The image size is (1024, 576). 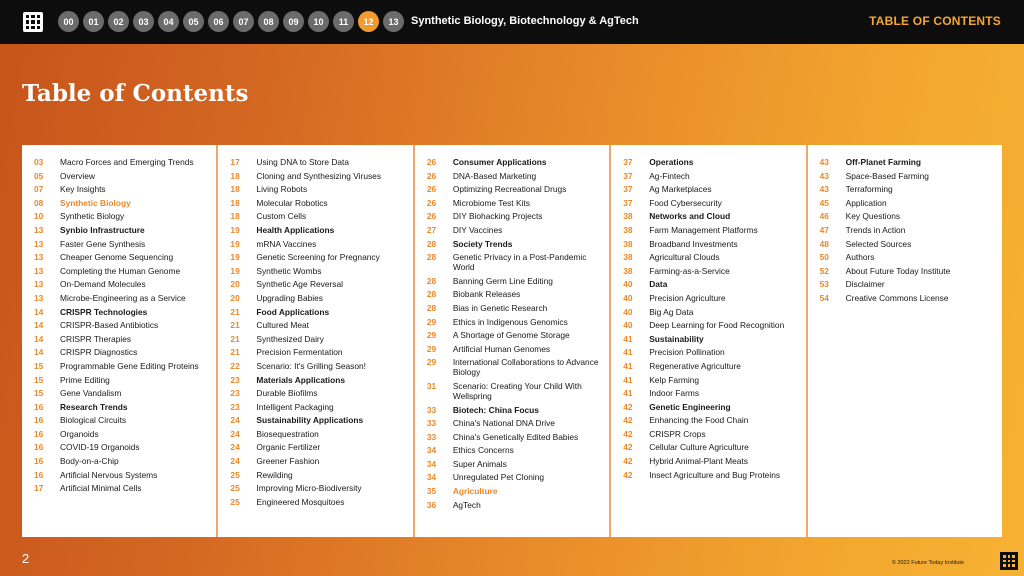 What do you see at coordinates (121, 244) in the screenshot?
I see `toc-entry: 13 Faster Gene Synthesis` at bounding box center [121, 244].